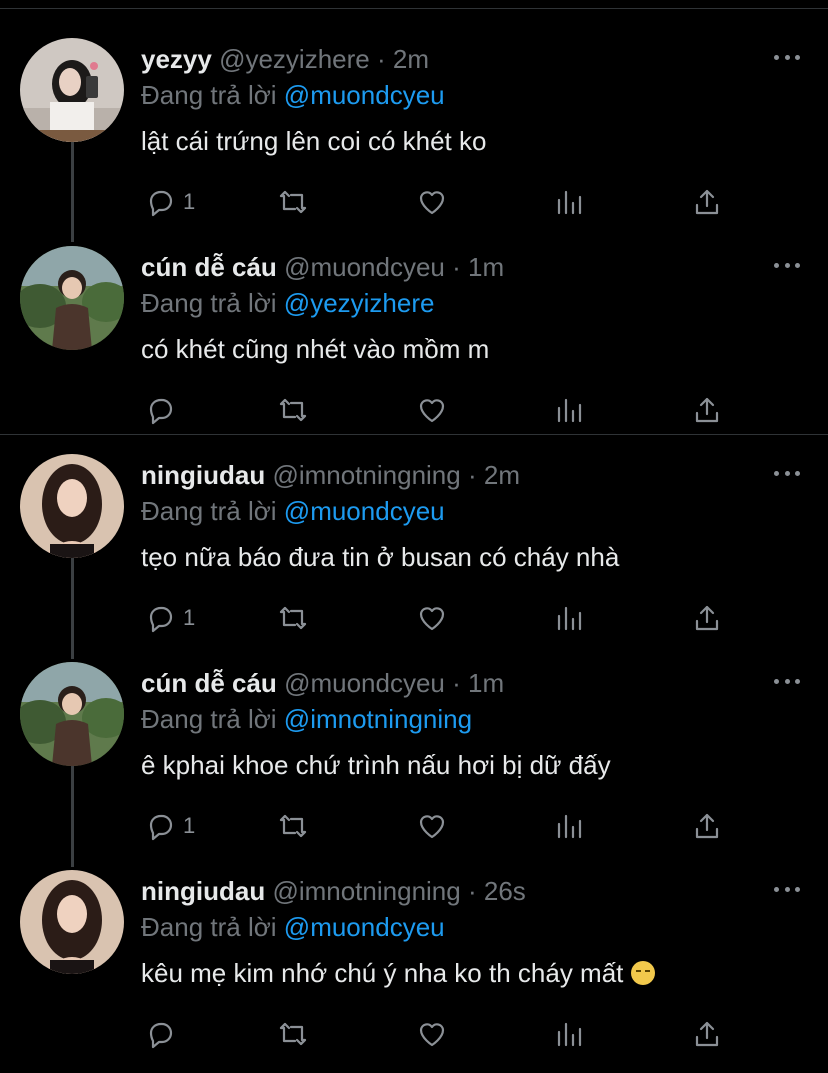  I want to click on tweet-header: ningiudau @imnotningning · 2m, so click(330, 475).